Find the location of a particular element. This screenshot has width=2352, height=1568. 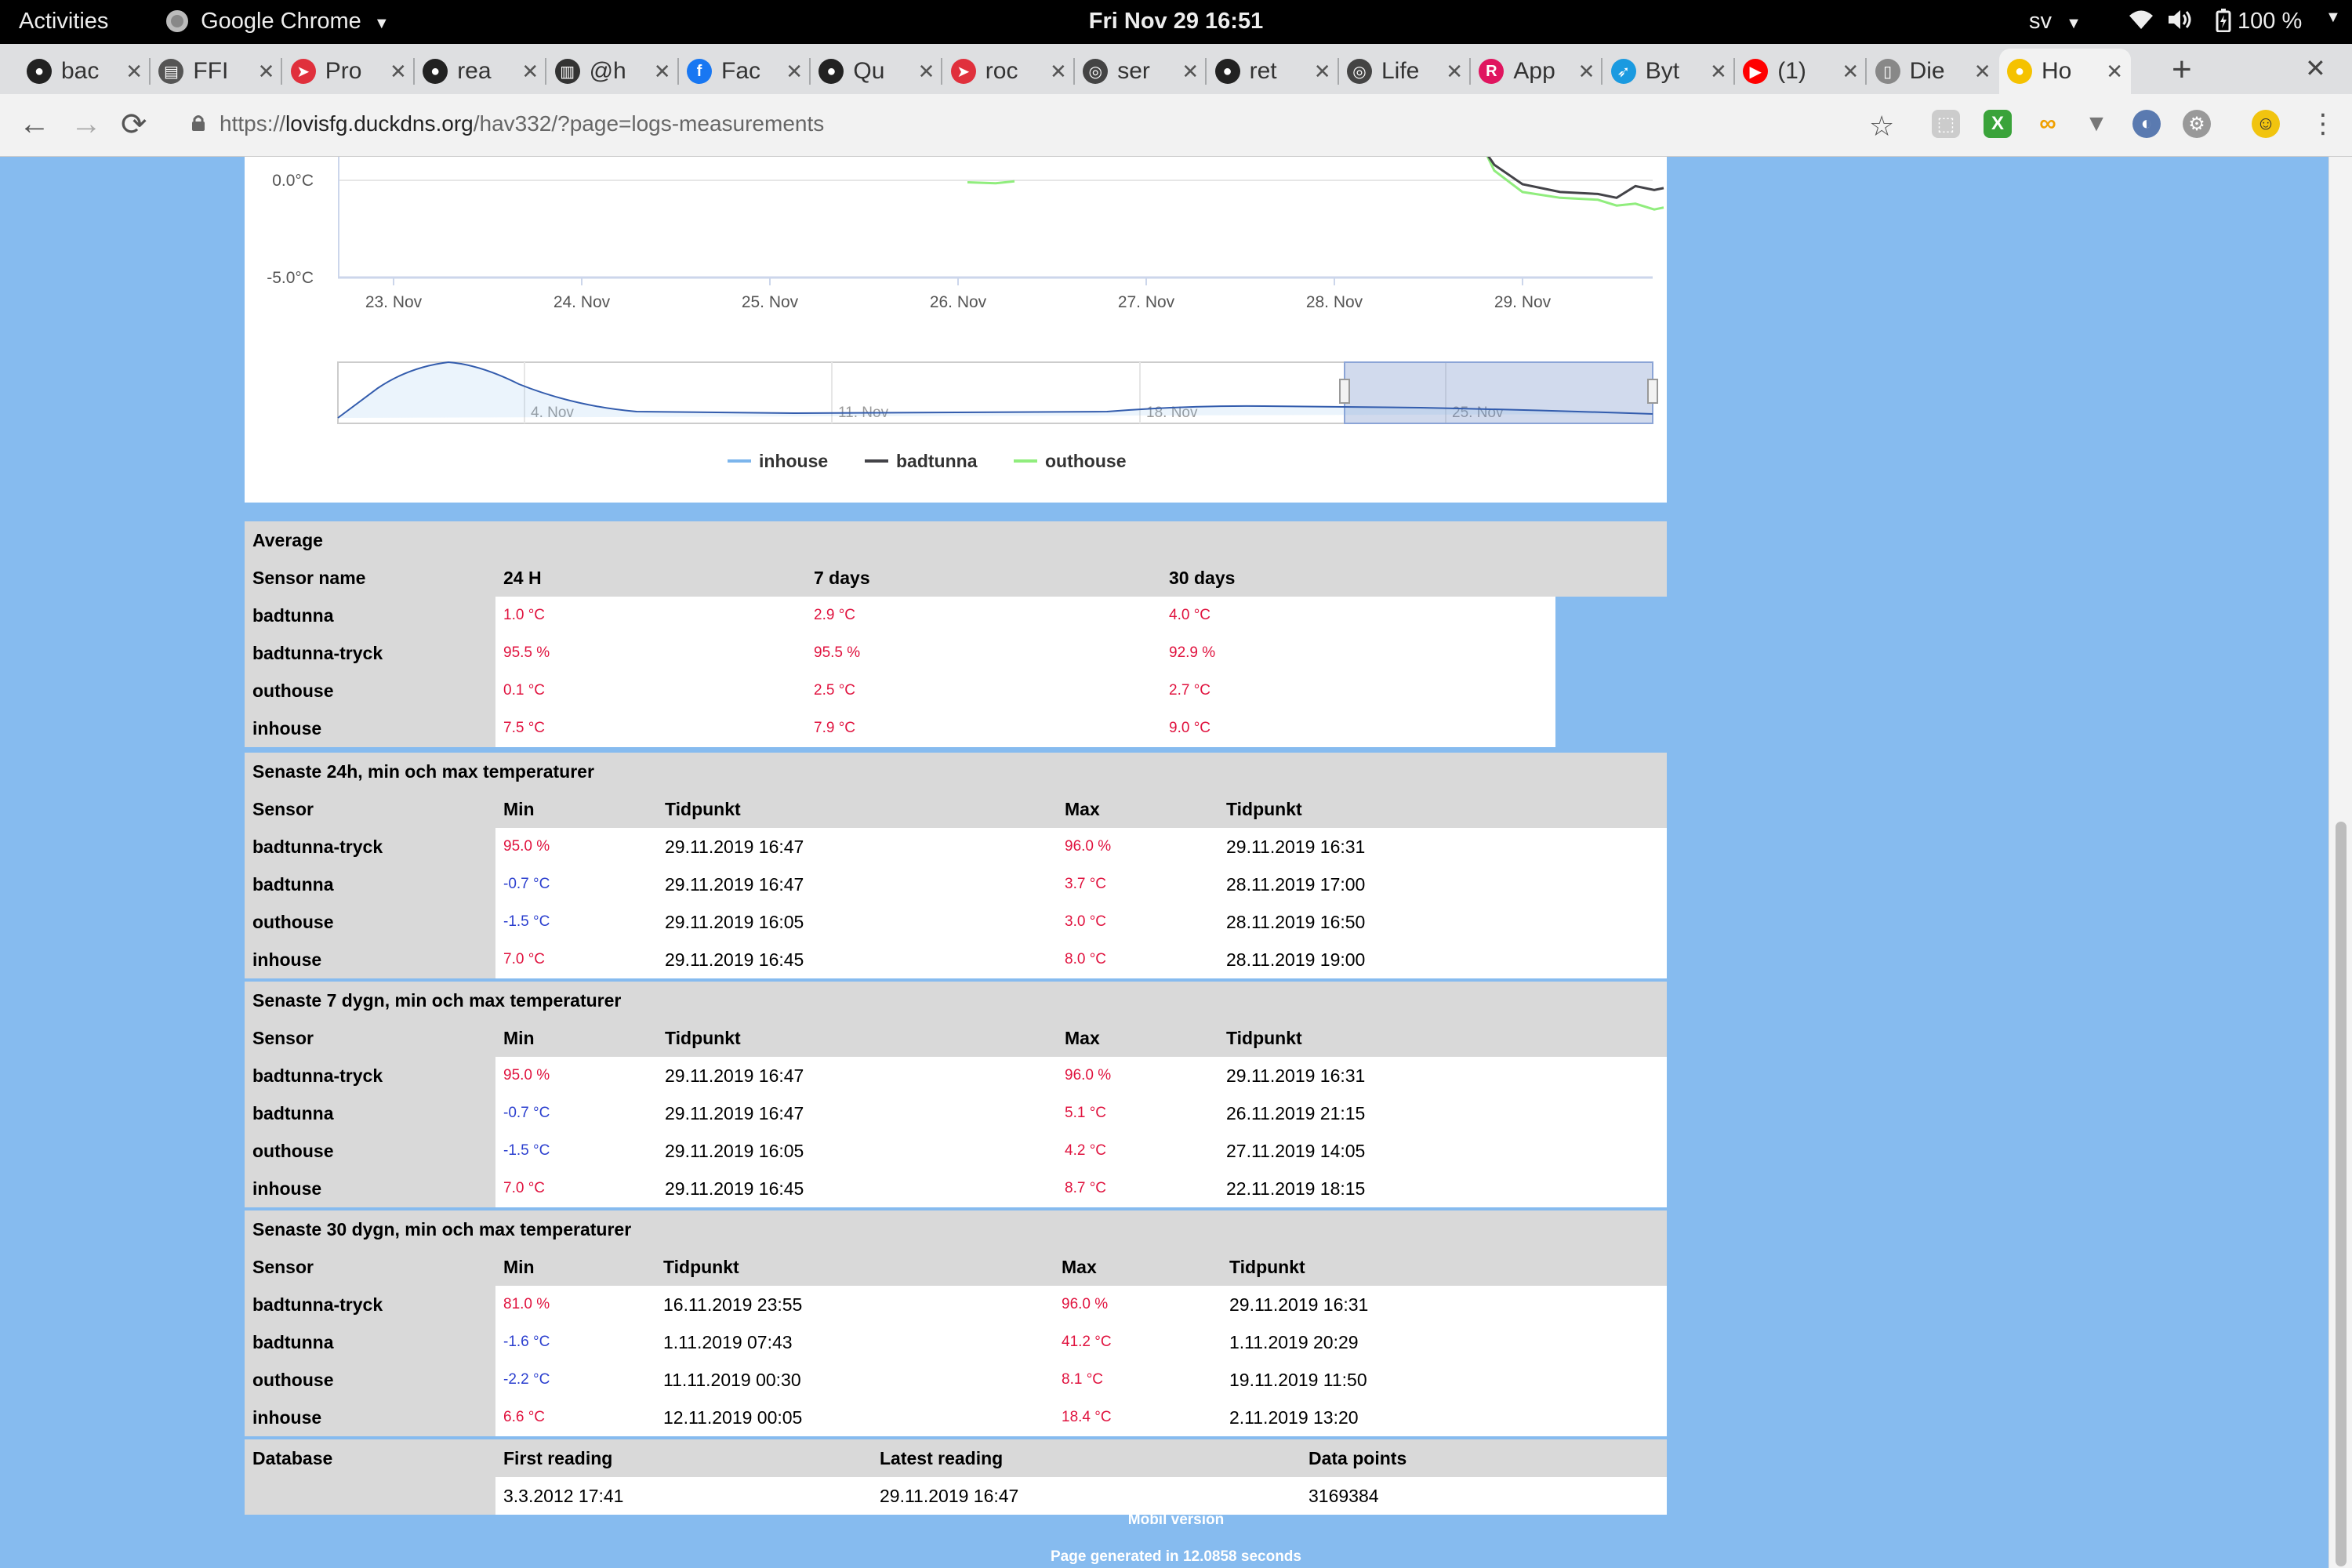

browser-tab: ● rea ✕ is located at coordinates (481, 71).